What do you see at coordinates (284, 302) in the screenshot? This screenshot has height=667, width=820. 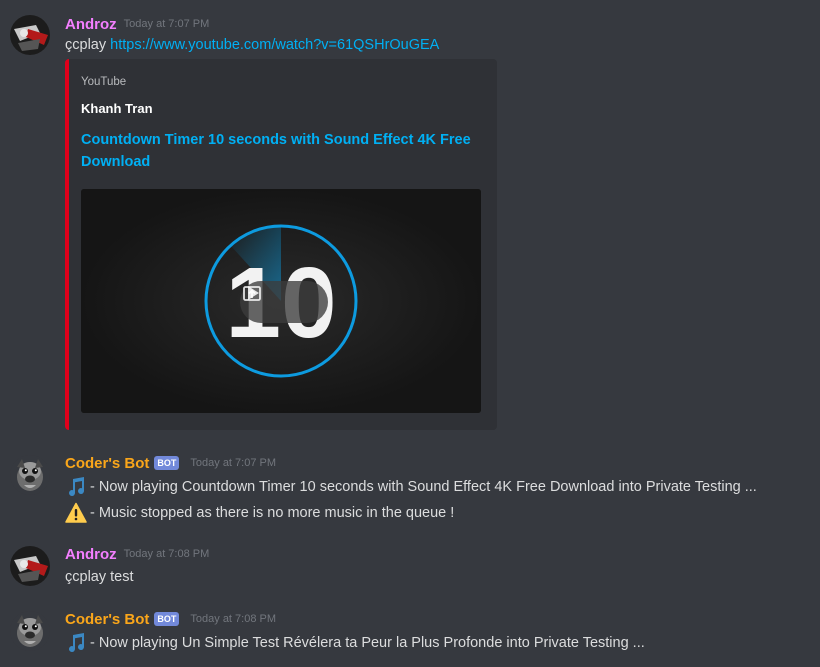 I see `video-controls` at bounding box center [284, 302].